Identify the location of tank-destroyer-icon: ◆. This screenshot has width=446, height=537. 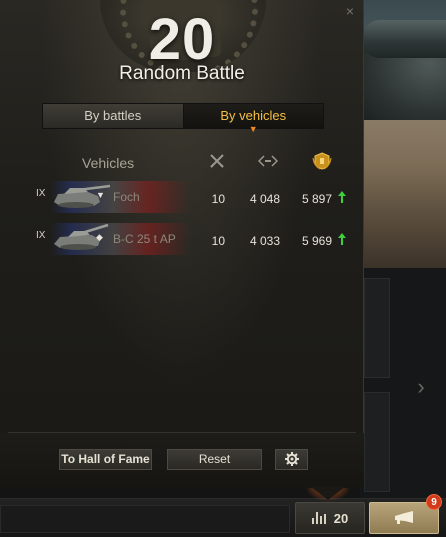
(99, 237).